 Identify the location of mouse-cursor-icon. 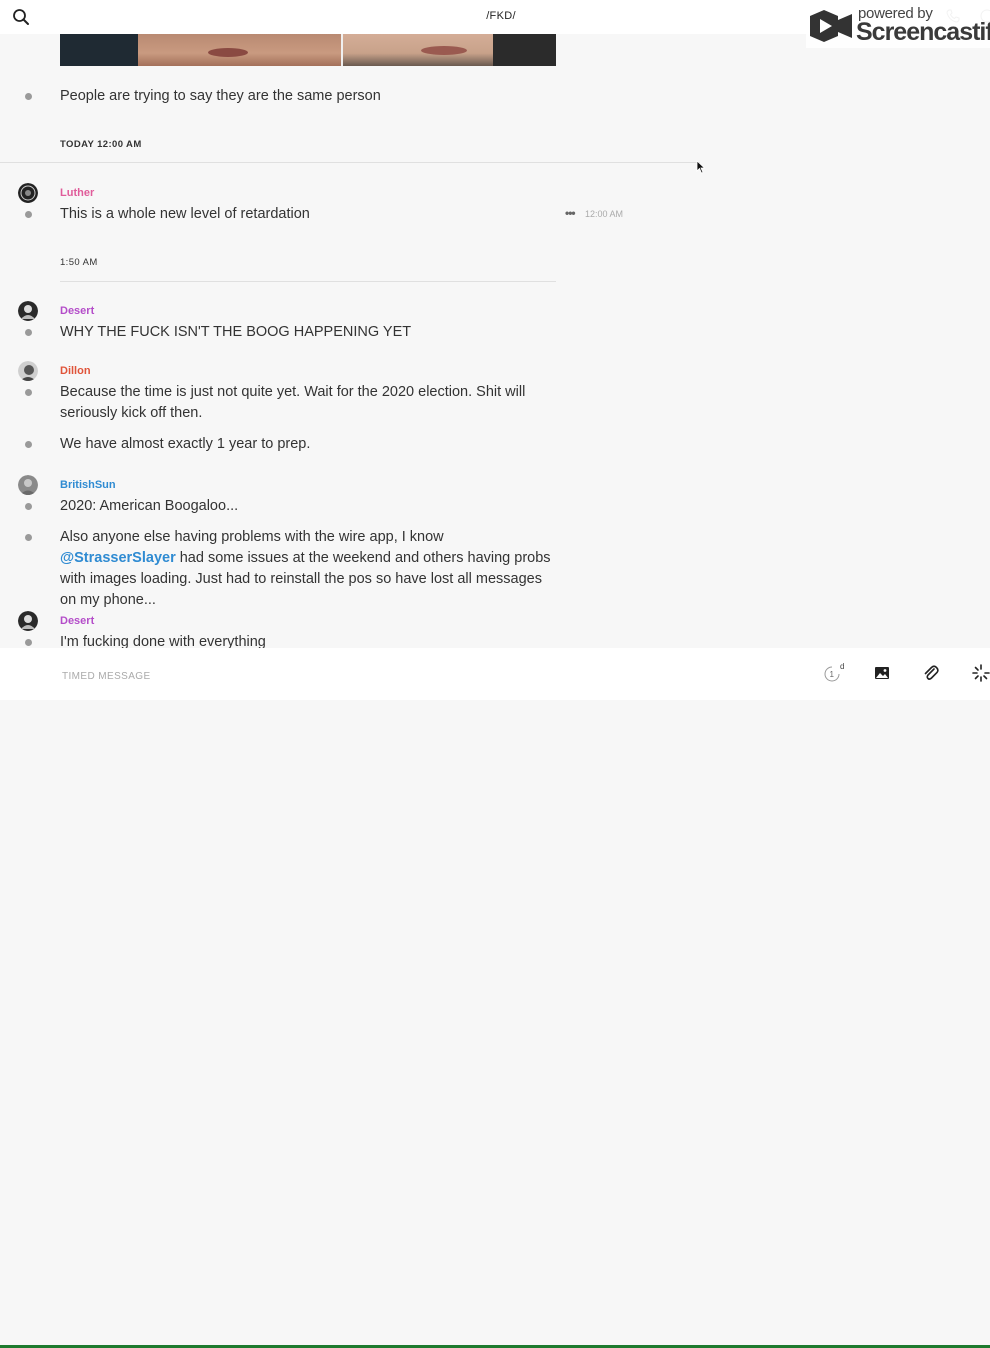
(701, 167).